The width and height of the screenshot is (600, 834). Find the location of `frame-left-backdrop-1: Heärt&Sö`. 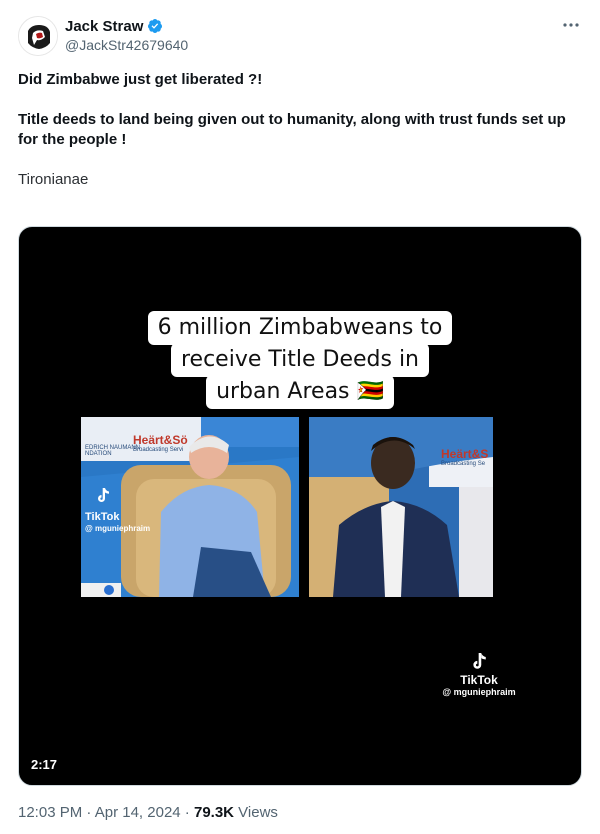

frame-left-backdrop-1: Heärt&Sö is located at coordinates (160, 440).